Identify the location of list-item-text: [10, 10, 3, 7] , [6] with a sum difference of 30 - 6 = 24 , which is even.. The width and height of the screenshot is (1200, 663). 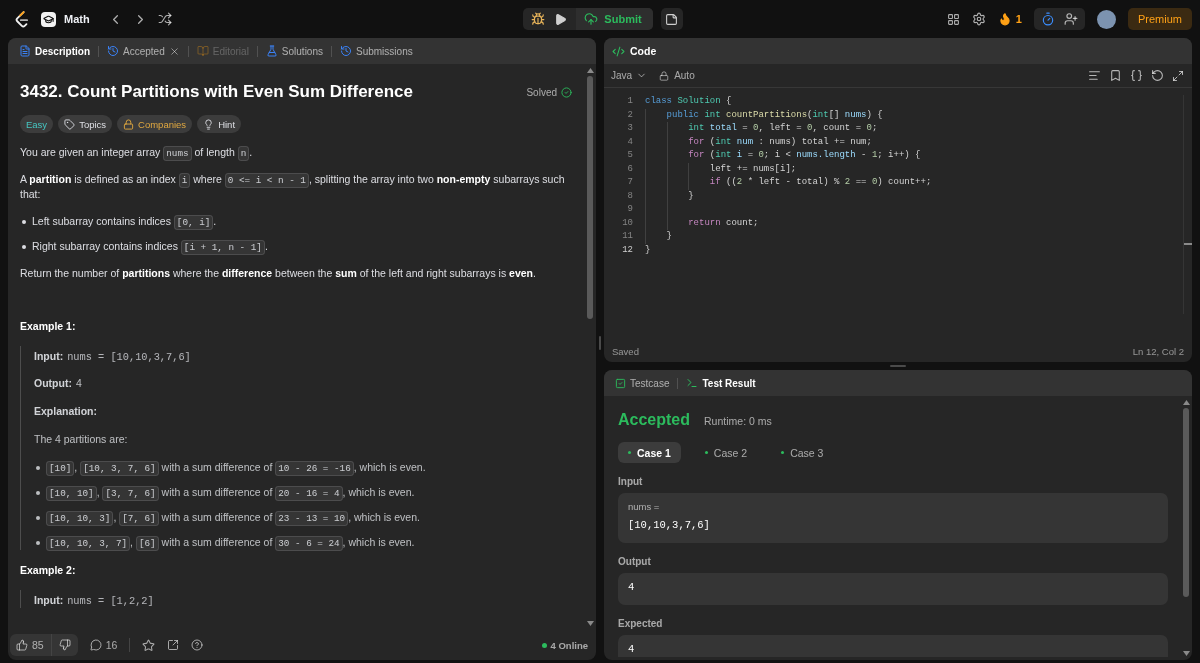
(230, 542).